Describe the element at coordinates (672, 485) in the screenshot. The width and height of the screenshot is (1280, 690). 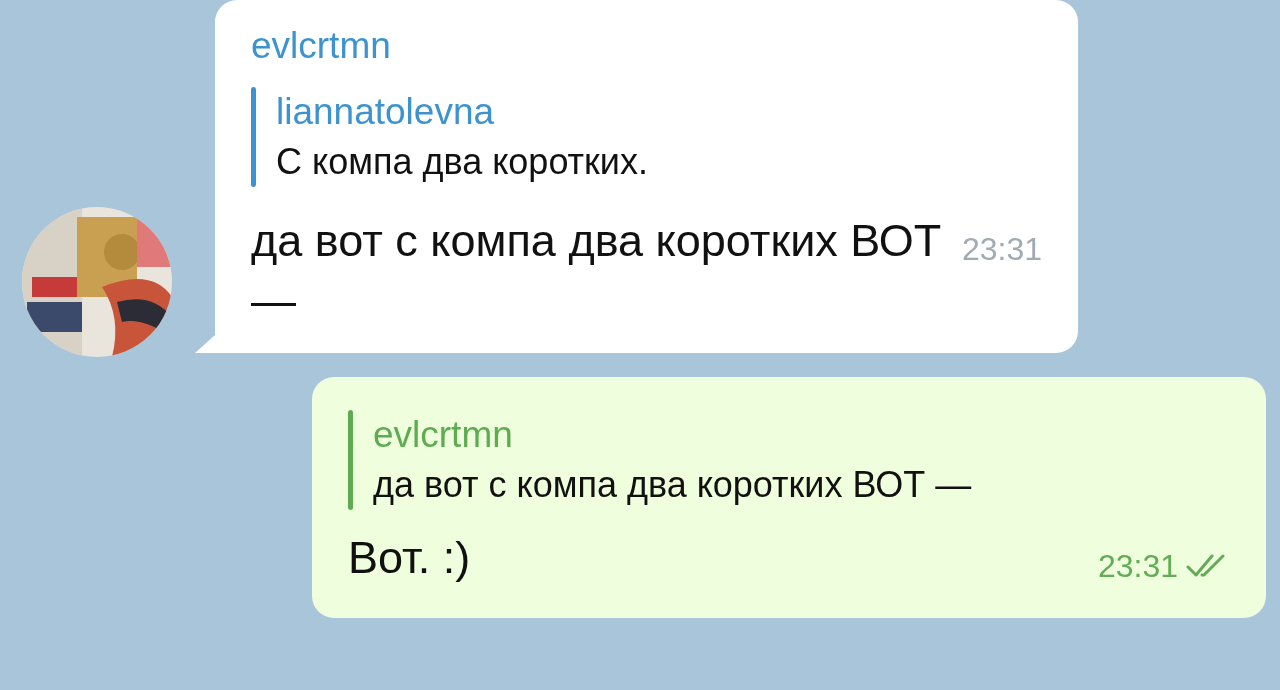
I see `reply-text: да вот с компа два коротких ВОТ —` at that location.